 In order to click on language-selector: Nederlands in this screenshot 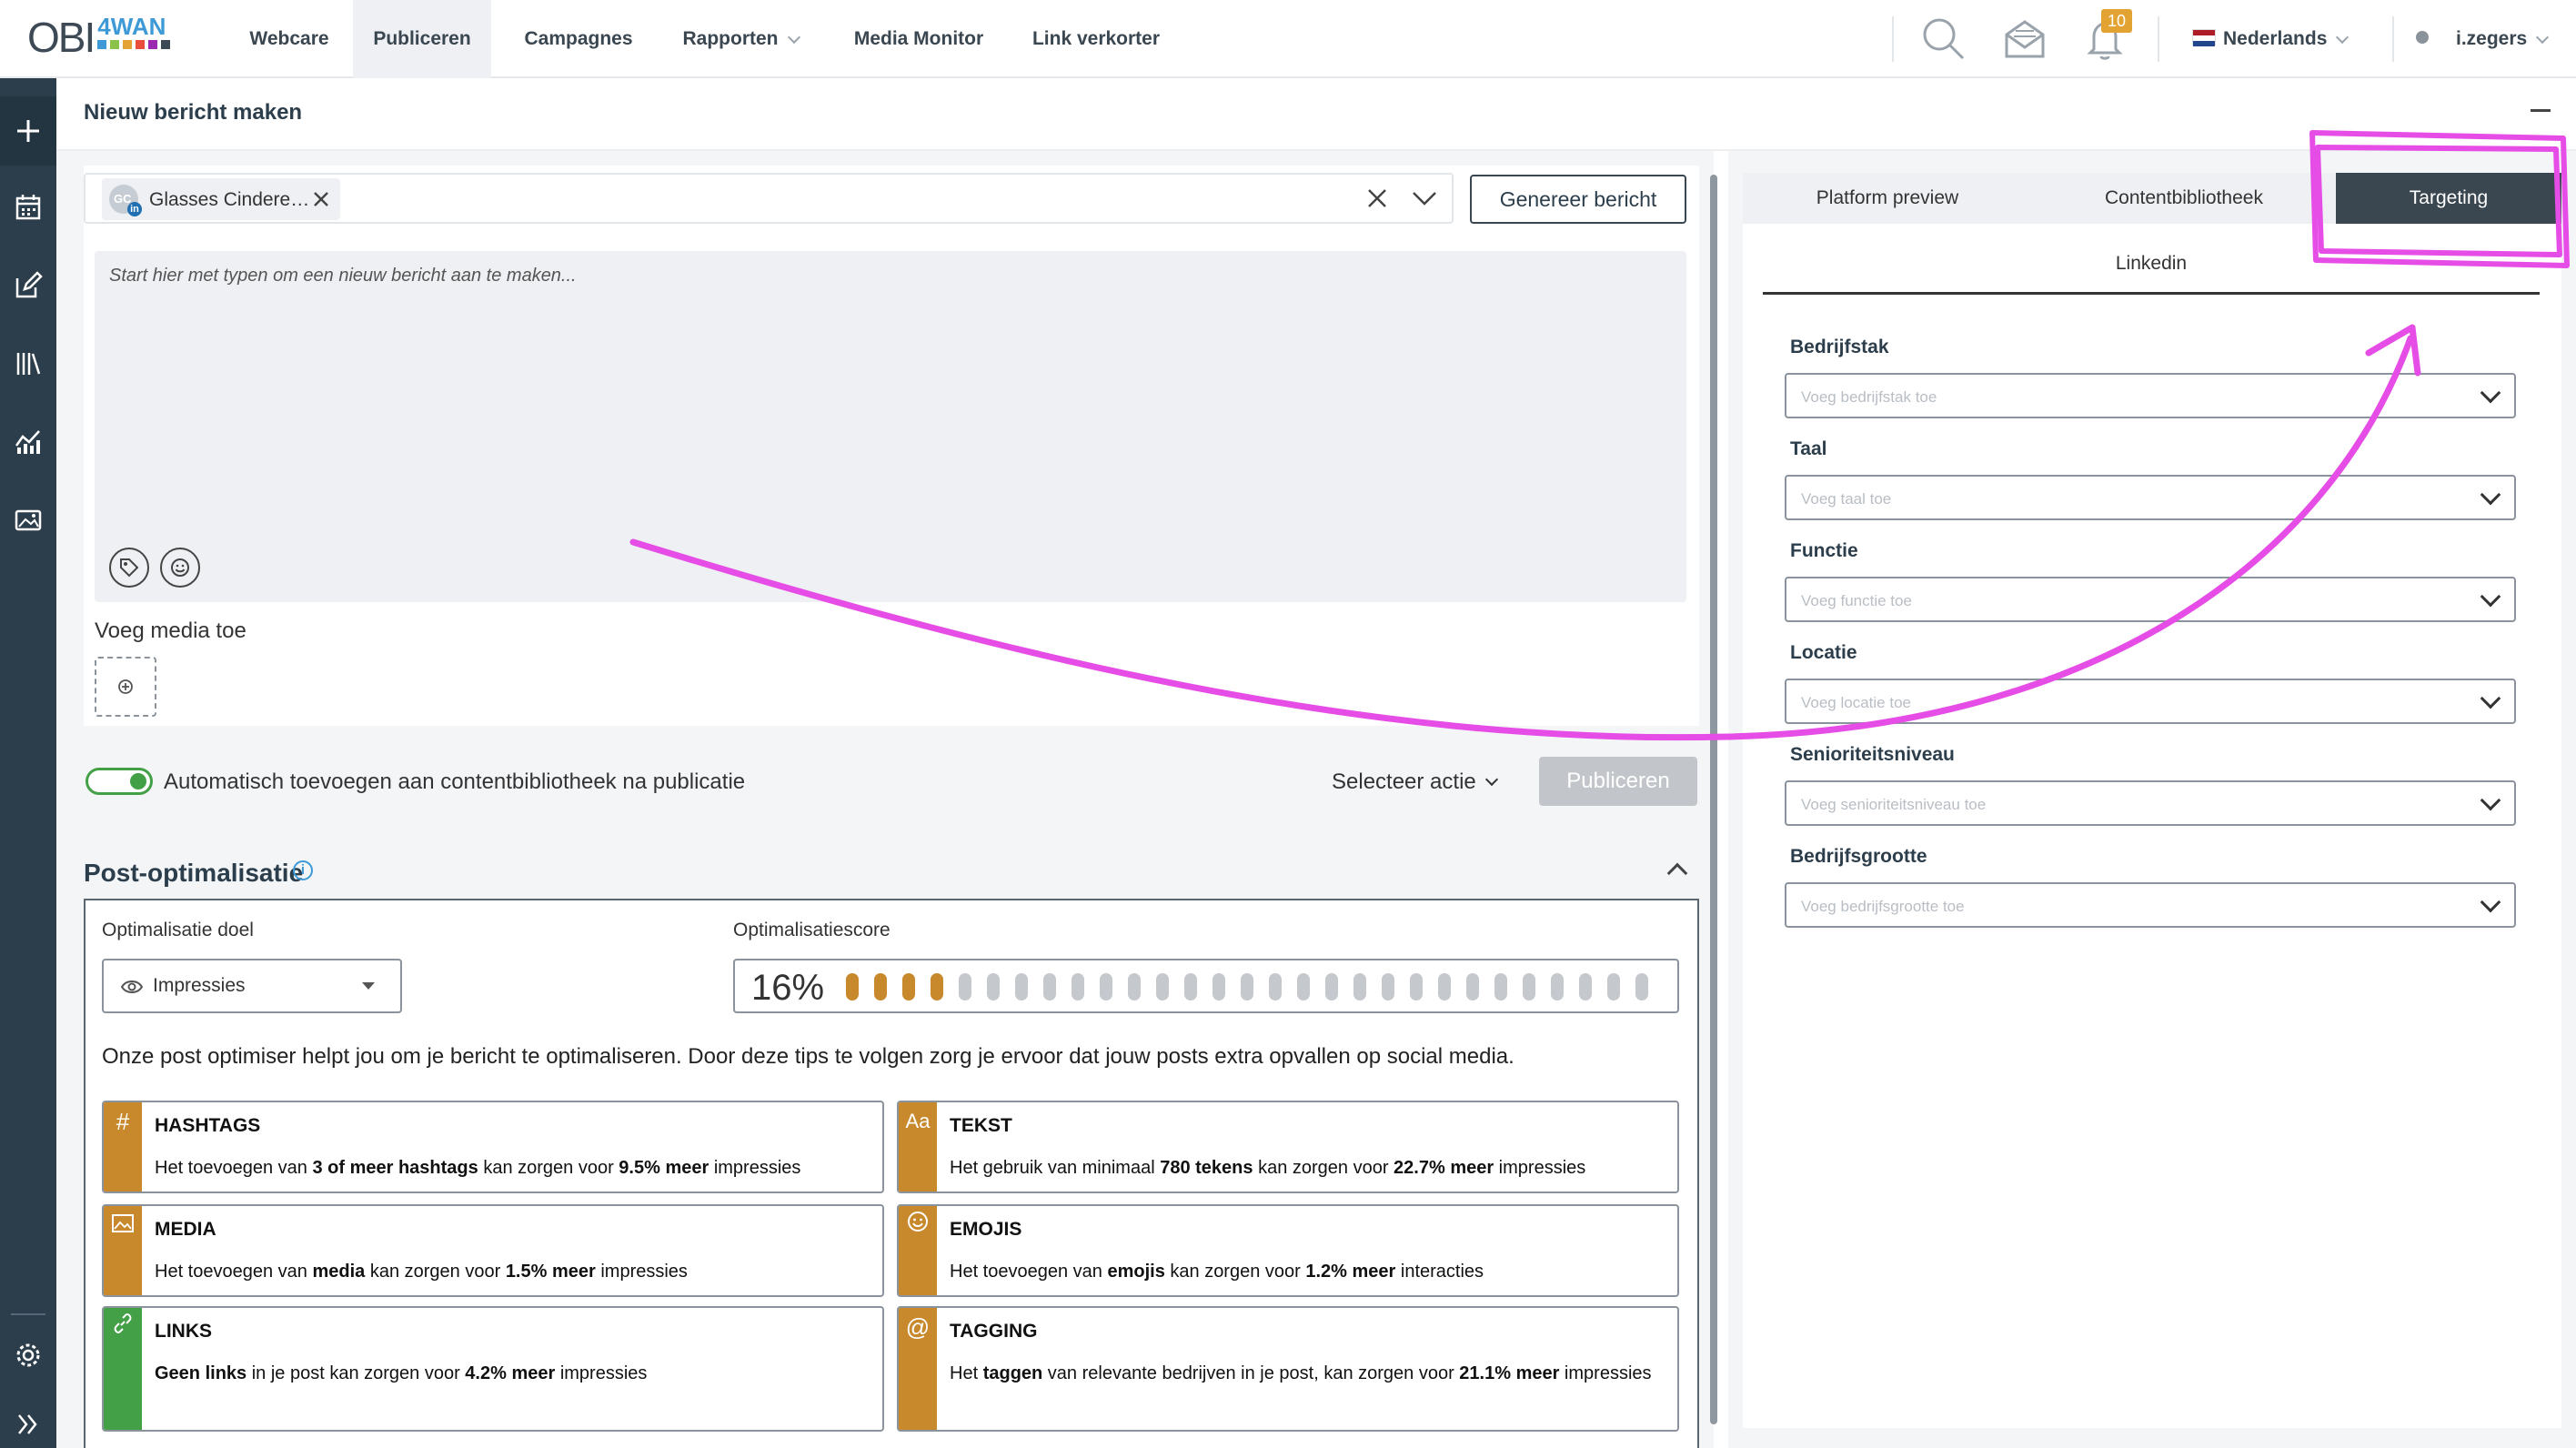, I will do `click(2296, 39)`.